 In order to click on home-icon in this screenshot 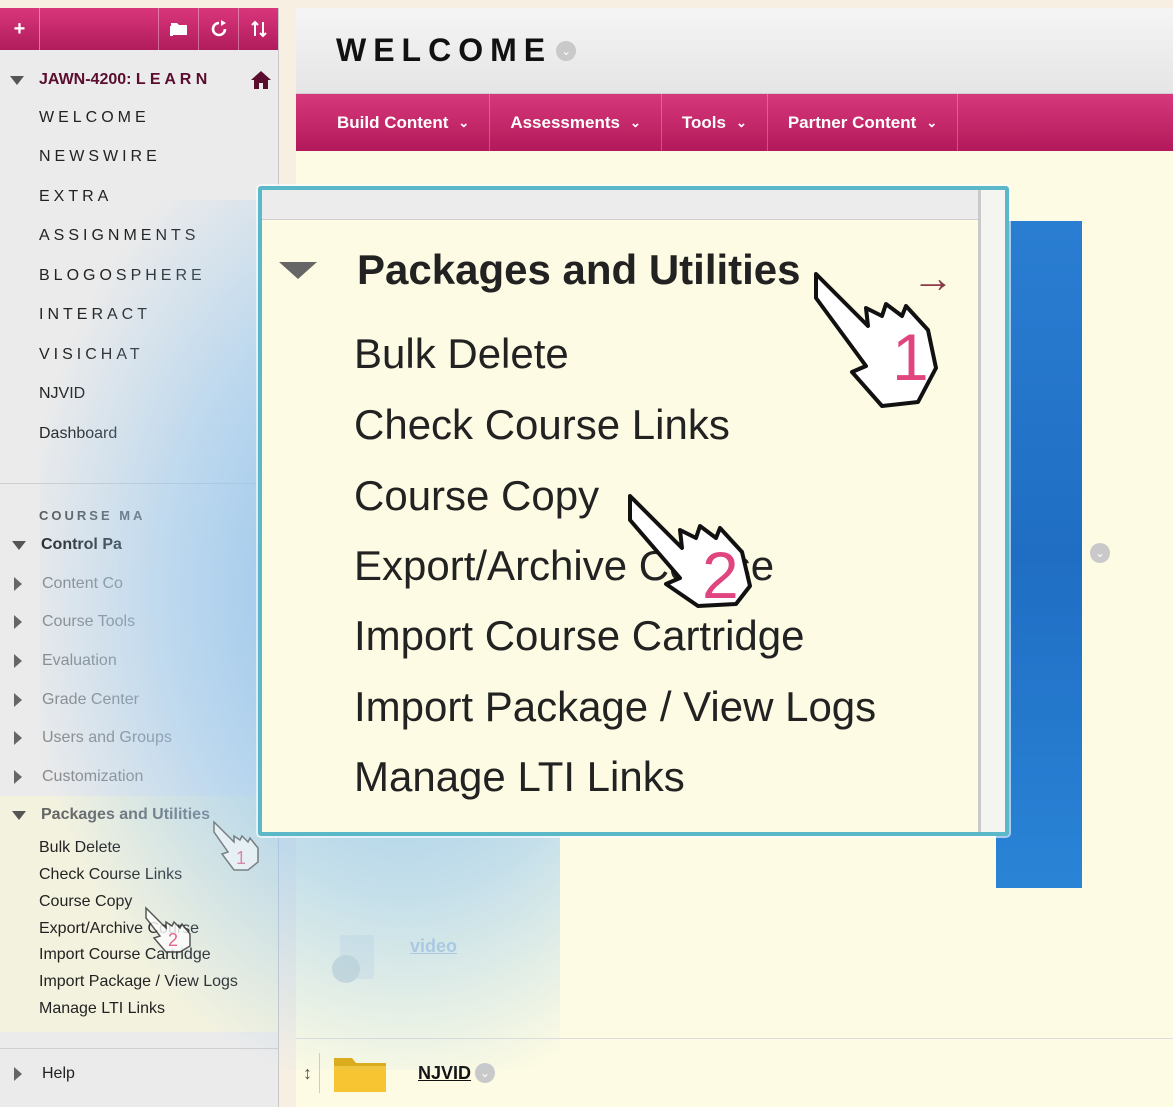, I will do `click(261, 80)`.